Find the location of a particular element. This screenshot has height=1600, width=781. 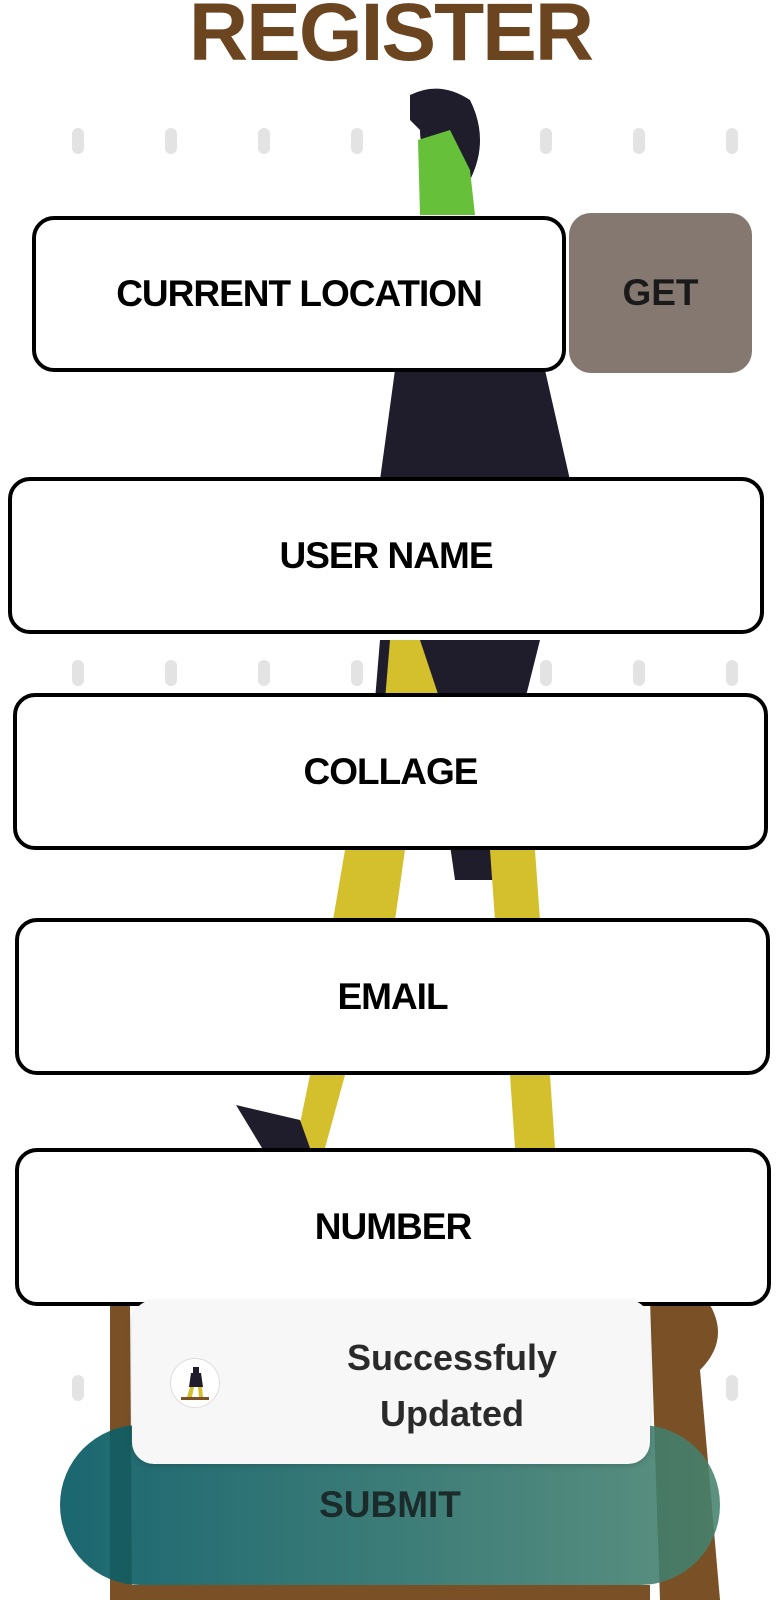

number-field: NUMBER is located at coordinates (393, 1227).